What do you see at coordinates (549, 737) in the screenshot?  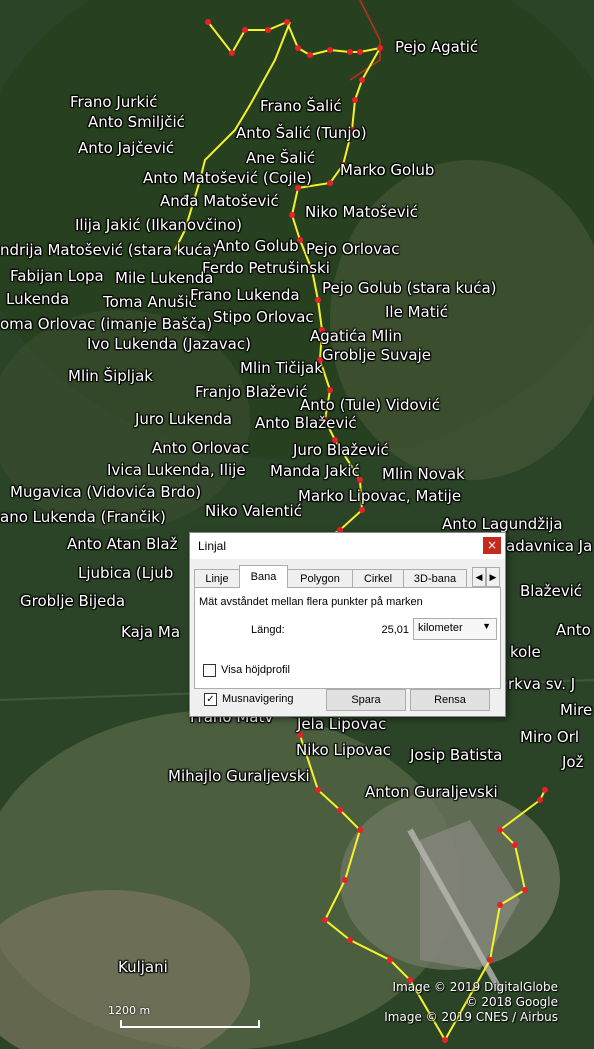 I see `place-label: Miro Orl` at bounding box center [549, 737].